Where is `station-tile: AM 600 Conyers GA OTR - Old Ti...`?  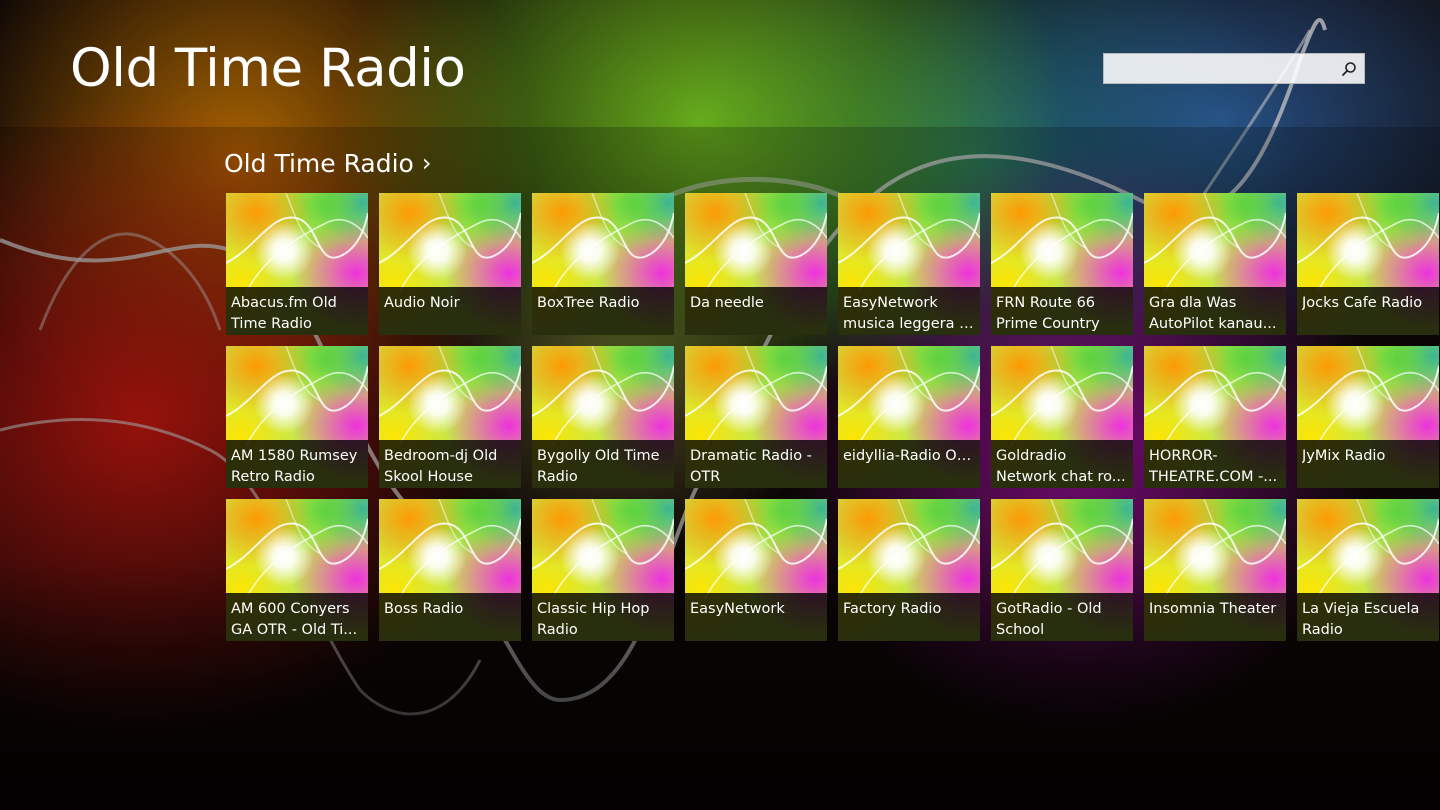
station-tile: AM 600 Conyers GA OTR - Old Ti... is located at coordinates (297, 570).